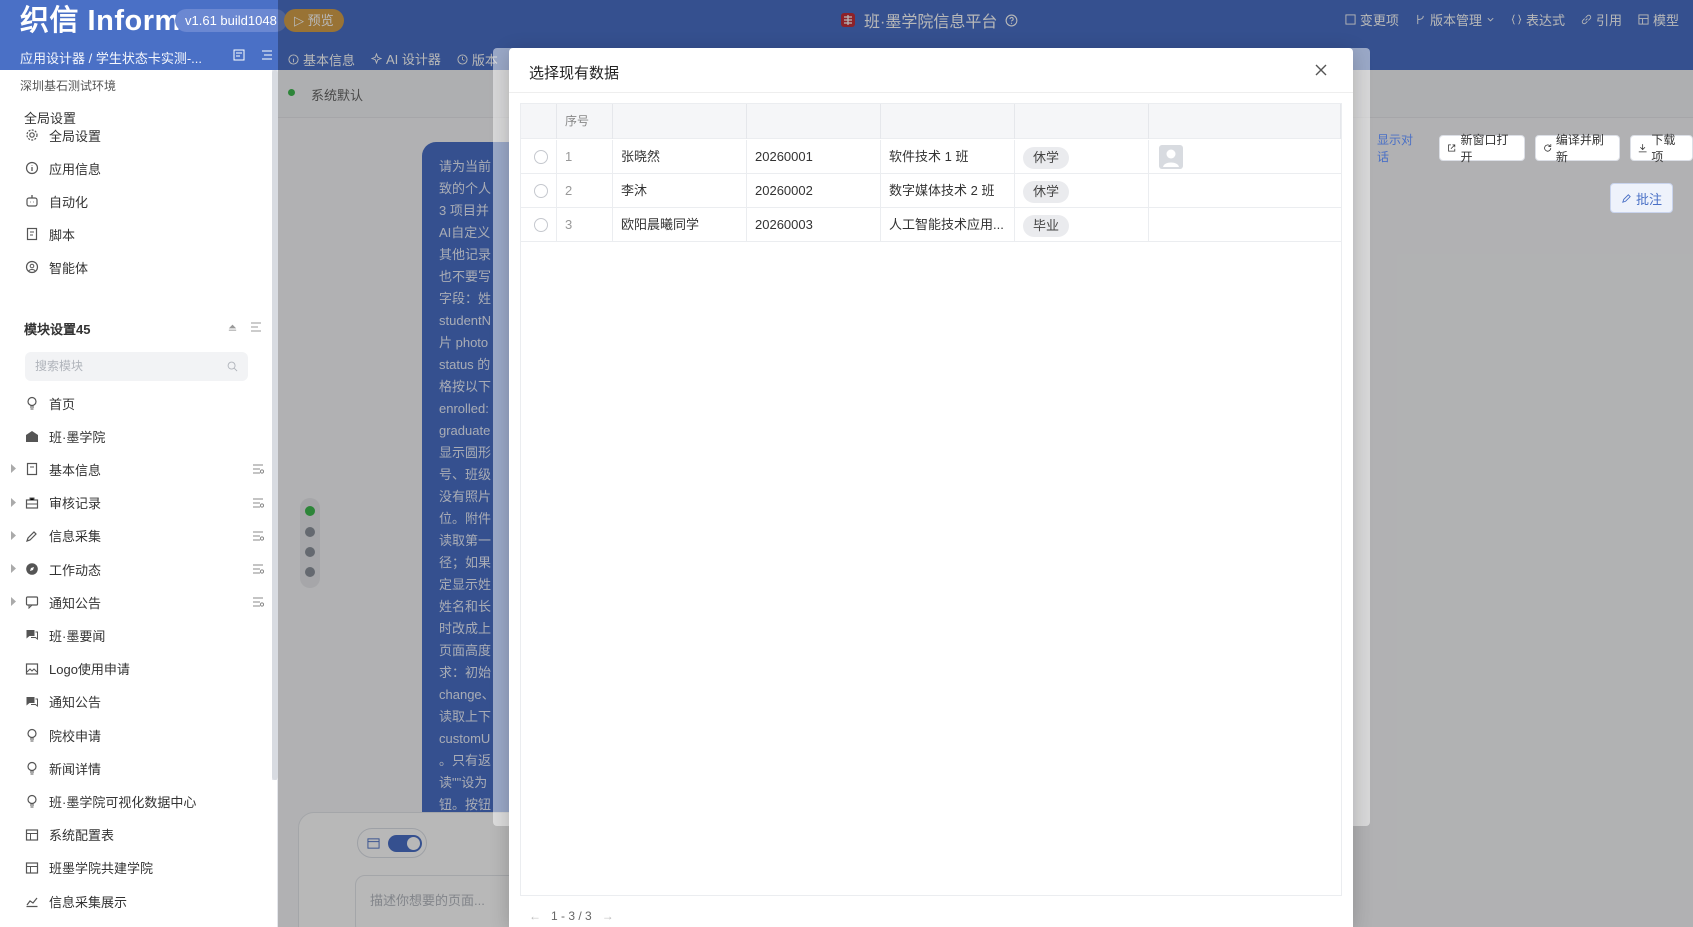 This screenshot has height=927, width=1693. I want to click on avatar, so click(1171, 157).